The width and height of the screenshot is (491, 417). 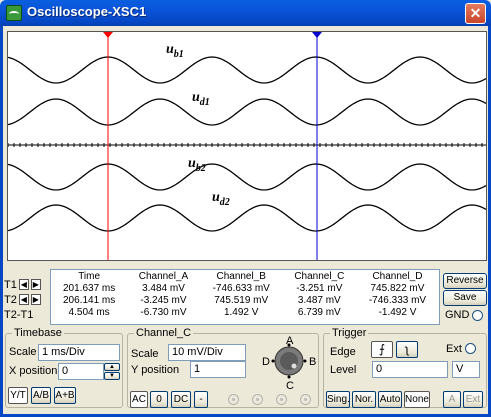 What do you see at coordinates (87, 11) in the screenshot?
I see `window-title: Oscilloscope-XSC1` at bounding box center [87, 11].